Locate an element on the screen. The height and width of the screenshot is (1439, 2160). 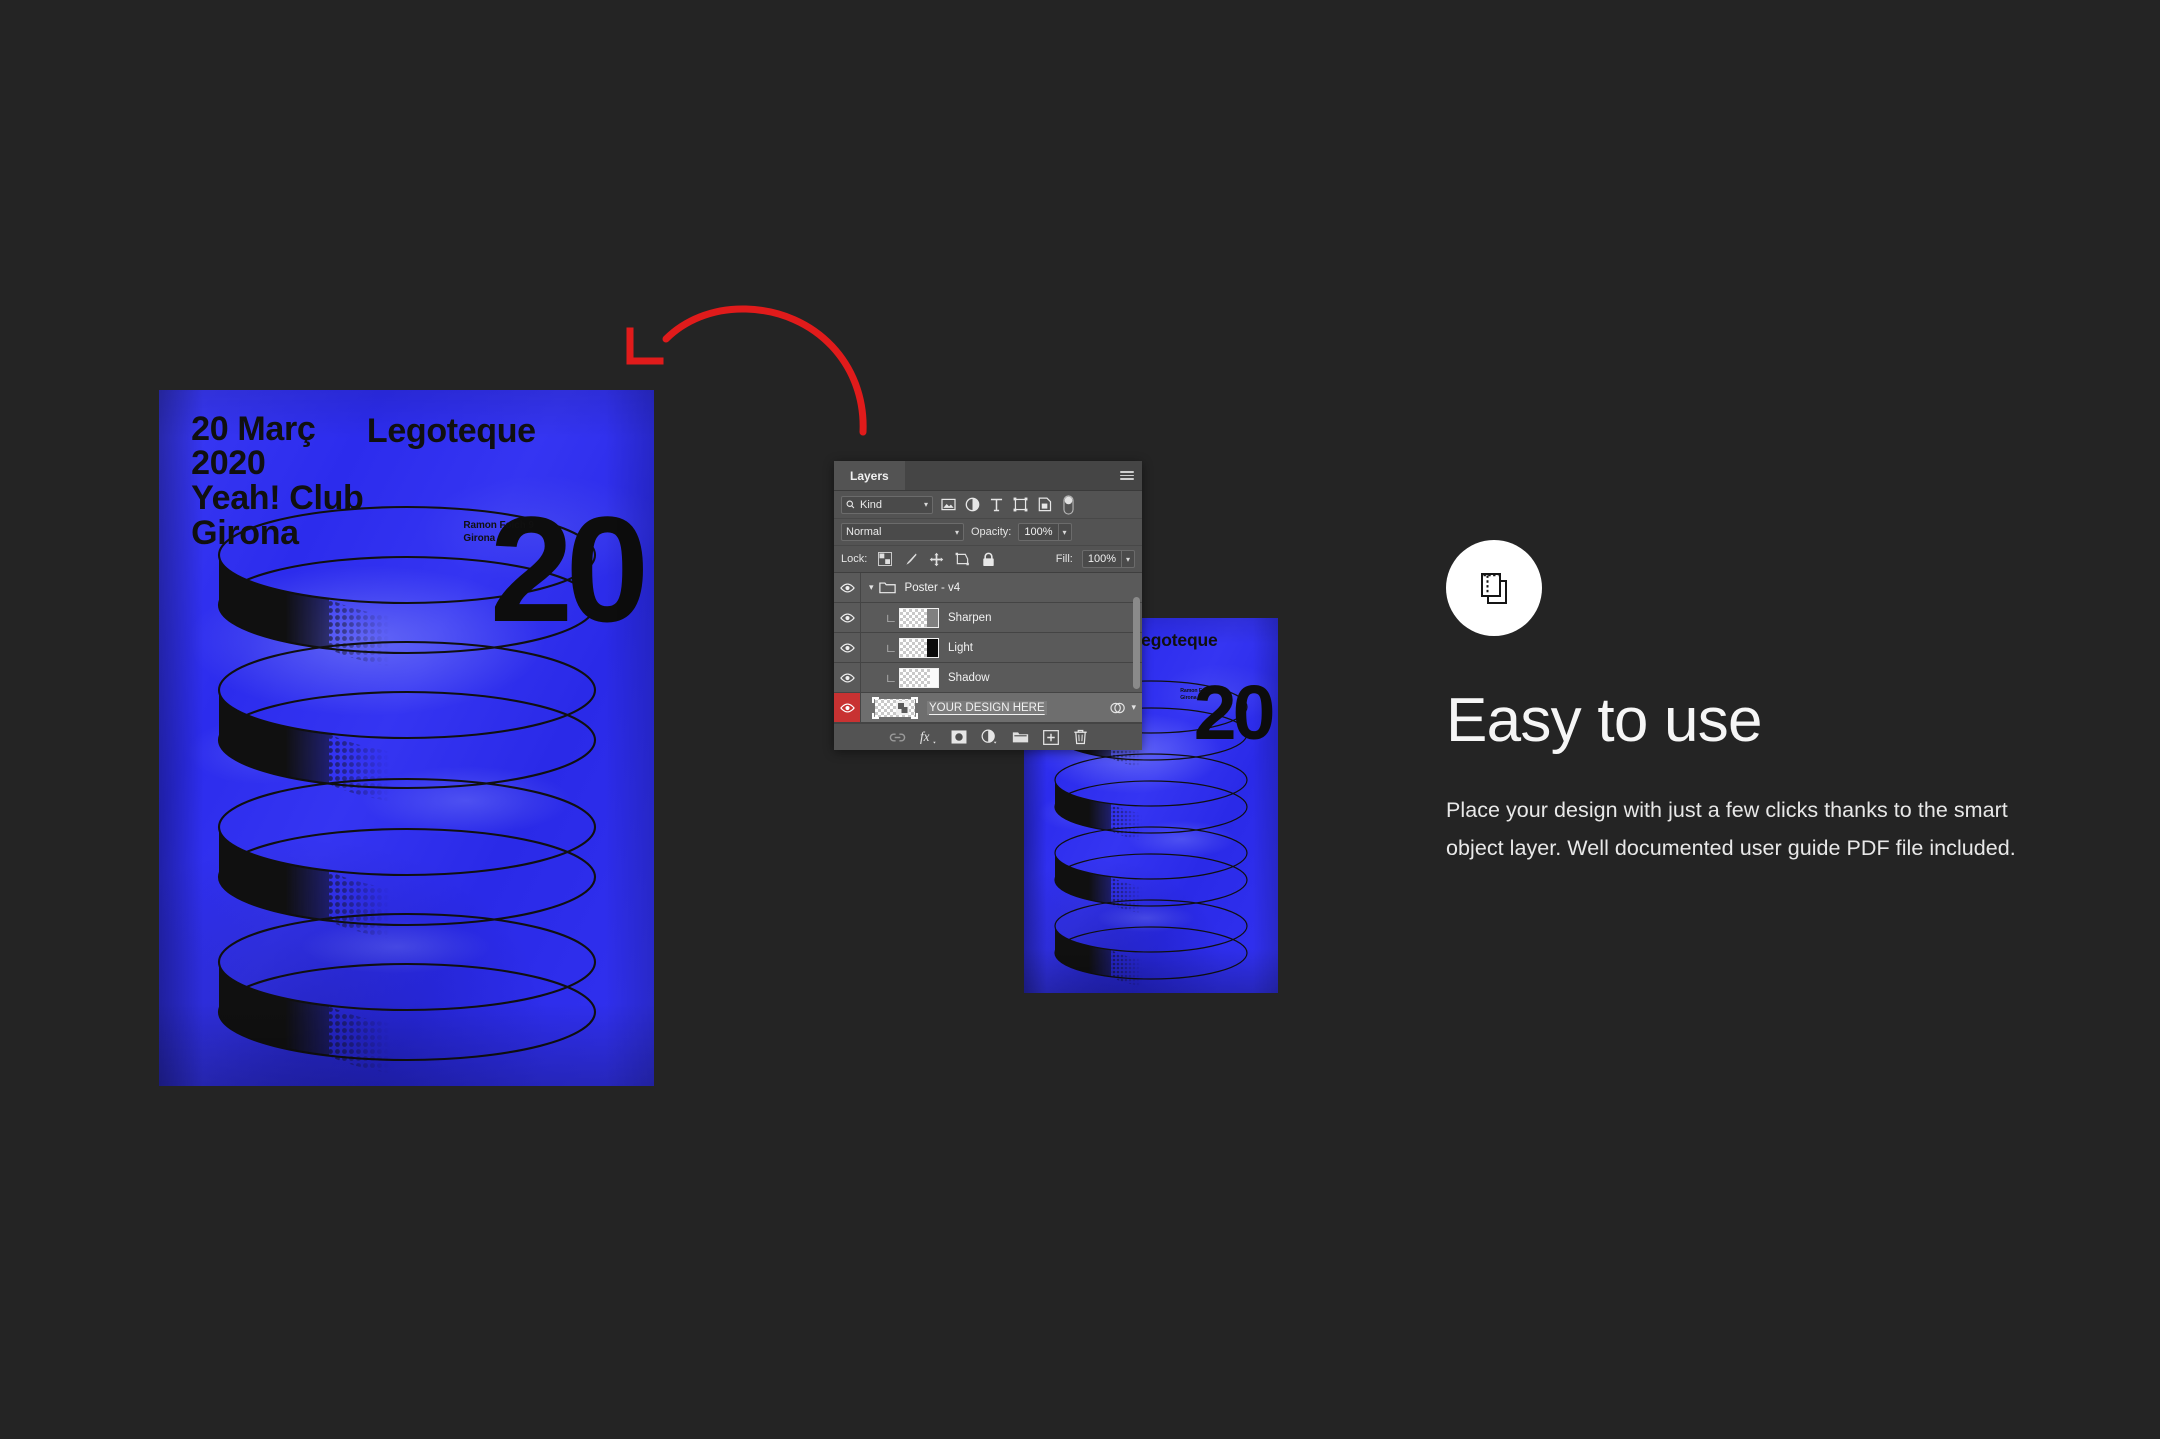
smart-object-filter-icon is located at coordinates (1044, 505).